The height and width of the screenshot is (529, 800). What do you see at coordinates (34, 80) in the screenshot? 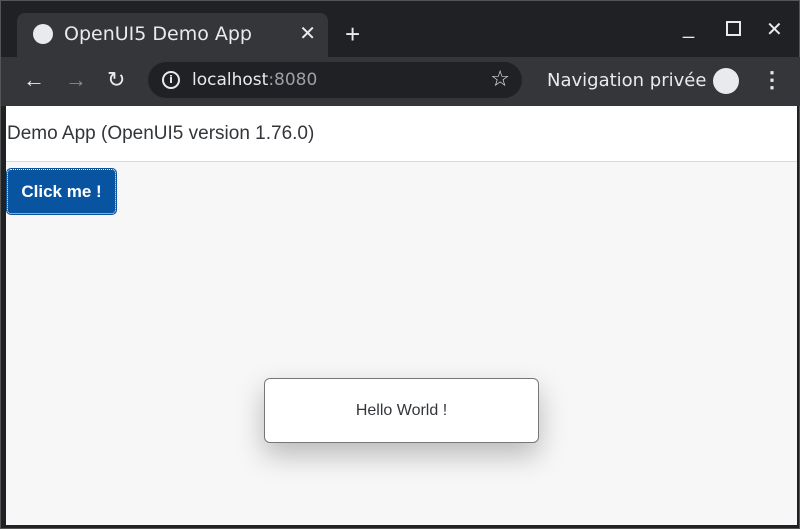
I see `back-icon: ←` at bounding box center [34, 80].